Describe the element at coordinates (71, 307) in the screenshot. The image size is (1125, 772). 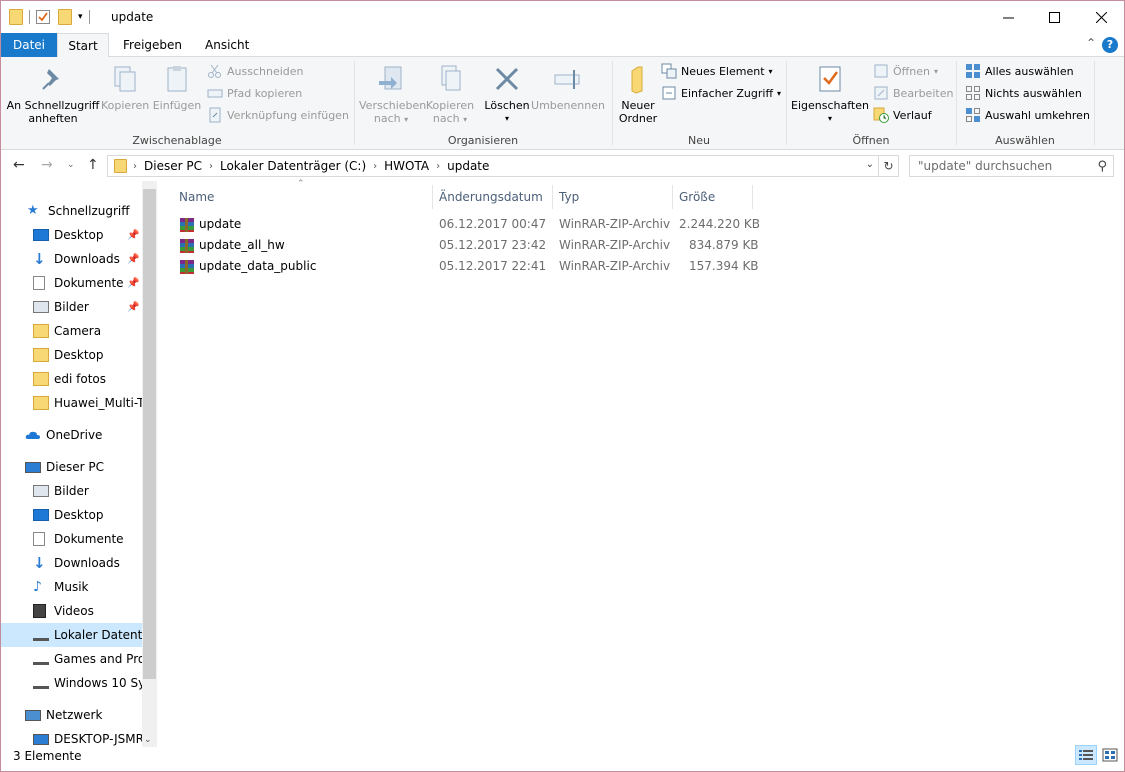
I see `nav-item-qa-pictures: Bilder 📌` at that location.